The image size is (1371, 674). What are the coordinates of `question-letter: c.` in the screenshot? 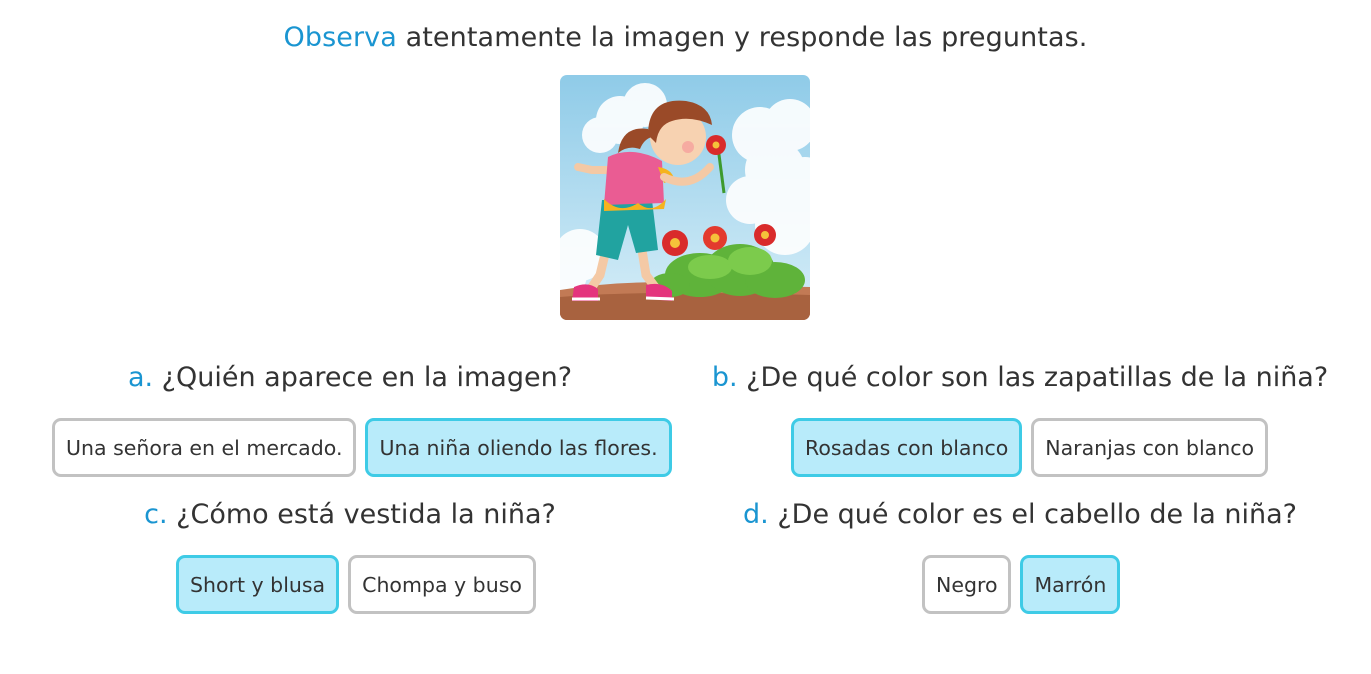 It's located at (156, 514).